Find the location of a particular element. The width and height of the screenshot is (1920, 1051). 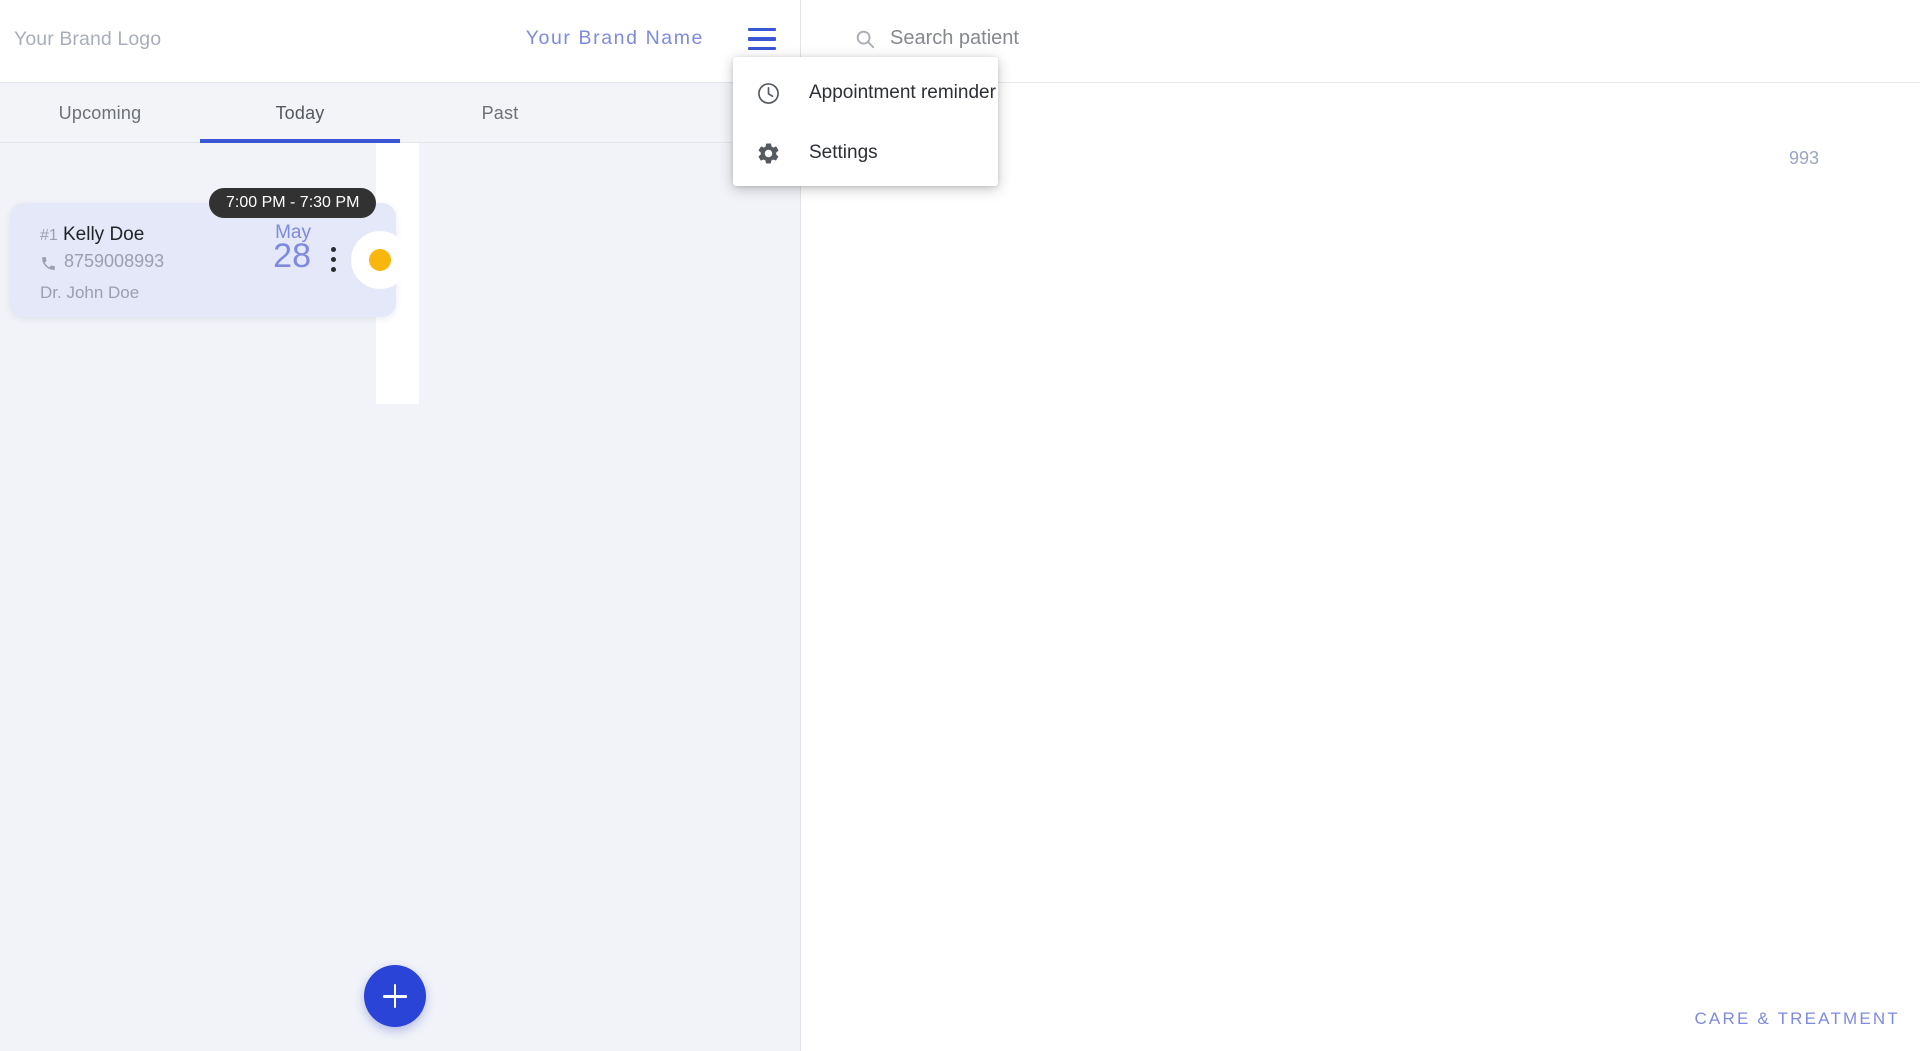

appointment-day: 28 is located at coordinates (292, 256).